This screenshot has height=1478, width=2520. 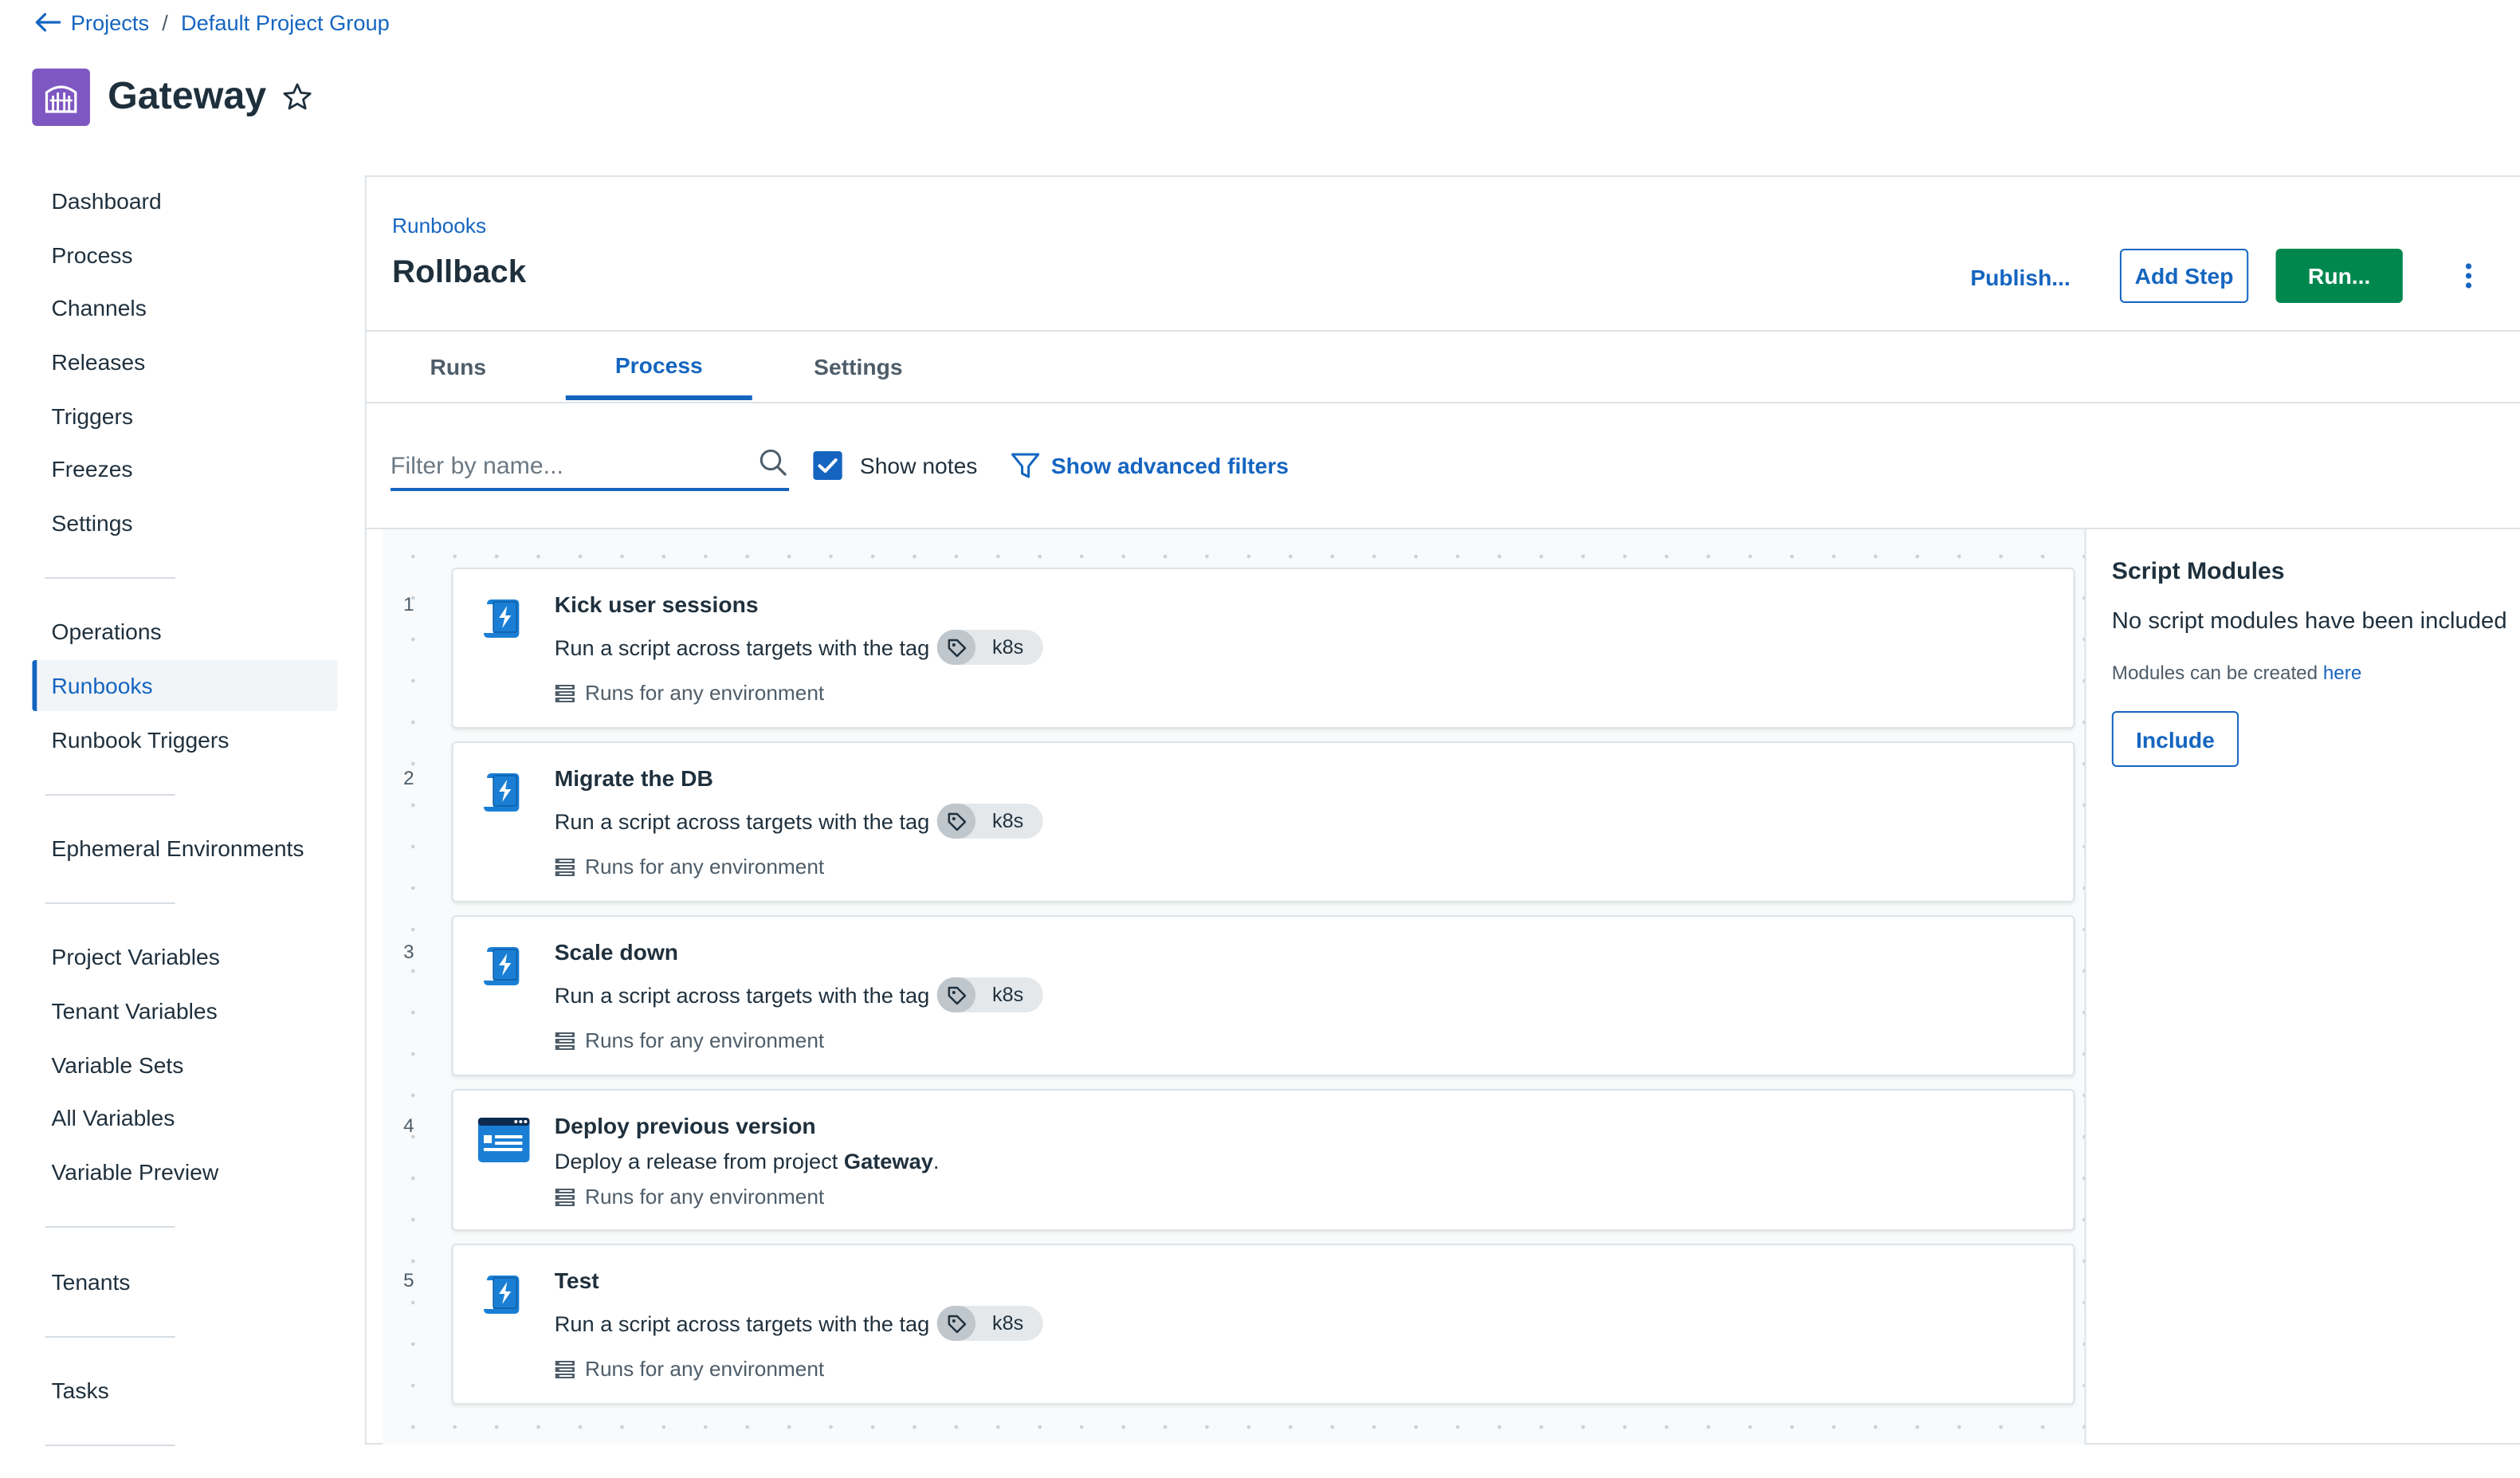 What do you see at coordinates (184, 468) in the screenshot?
I see `sidebar-item-freezes: Freezes` at bounding box center [184, 468].